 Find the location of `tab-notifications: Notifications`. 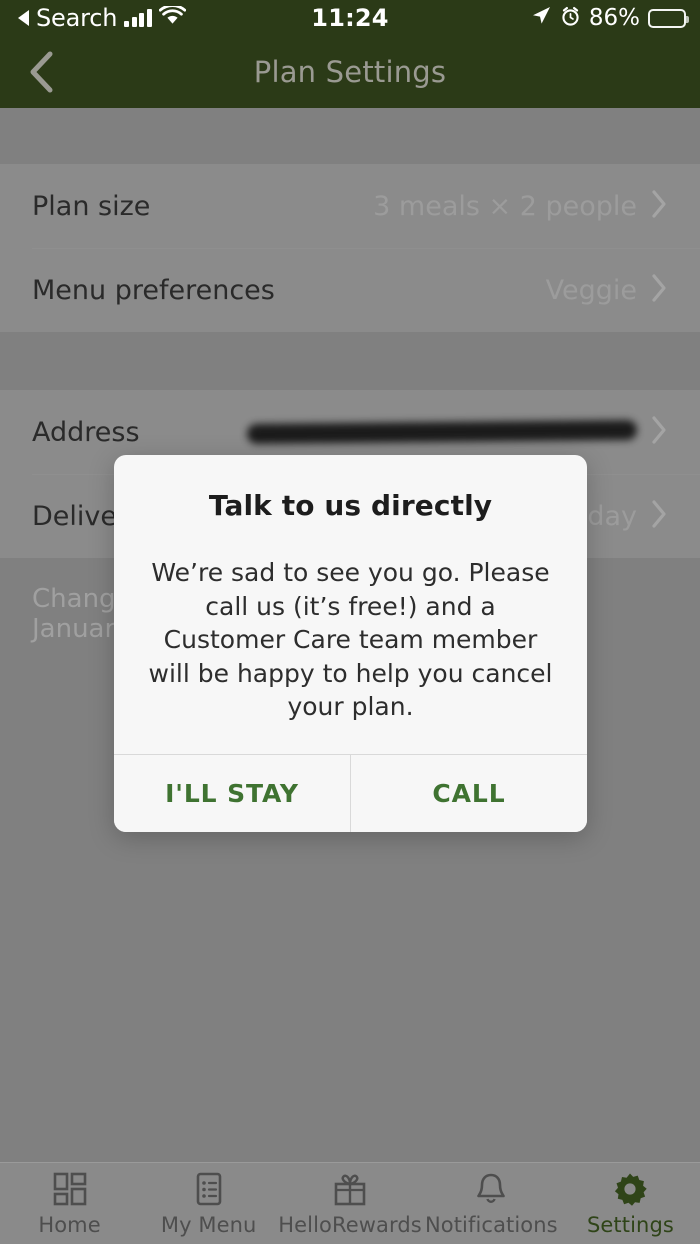

tab-notifications: Notifications is located at coordinates (491, 1203).